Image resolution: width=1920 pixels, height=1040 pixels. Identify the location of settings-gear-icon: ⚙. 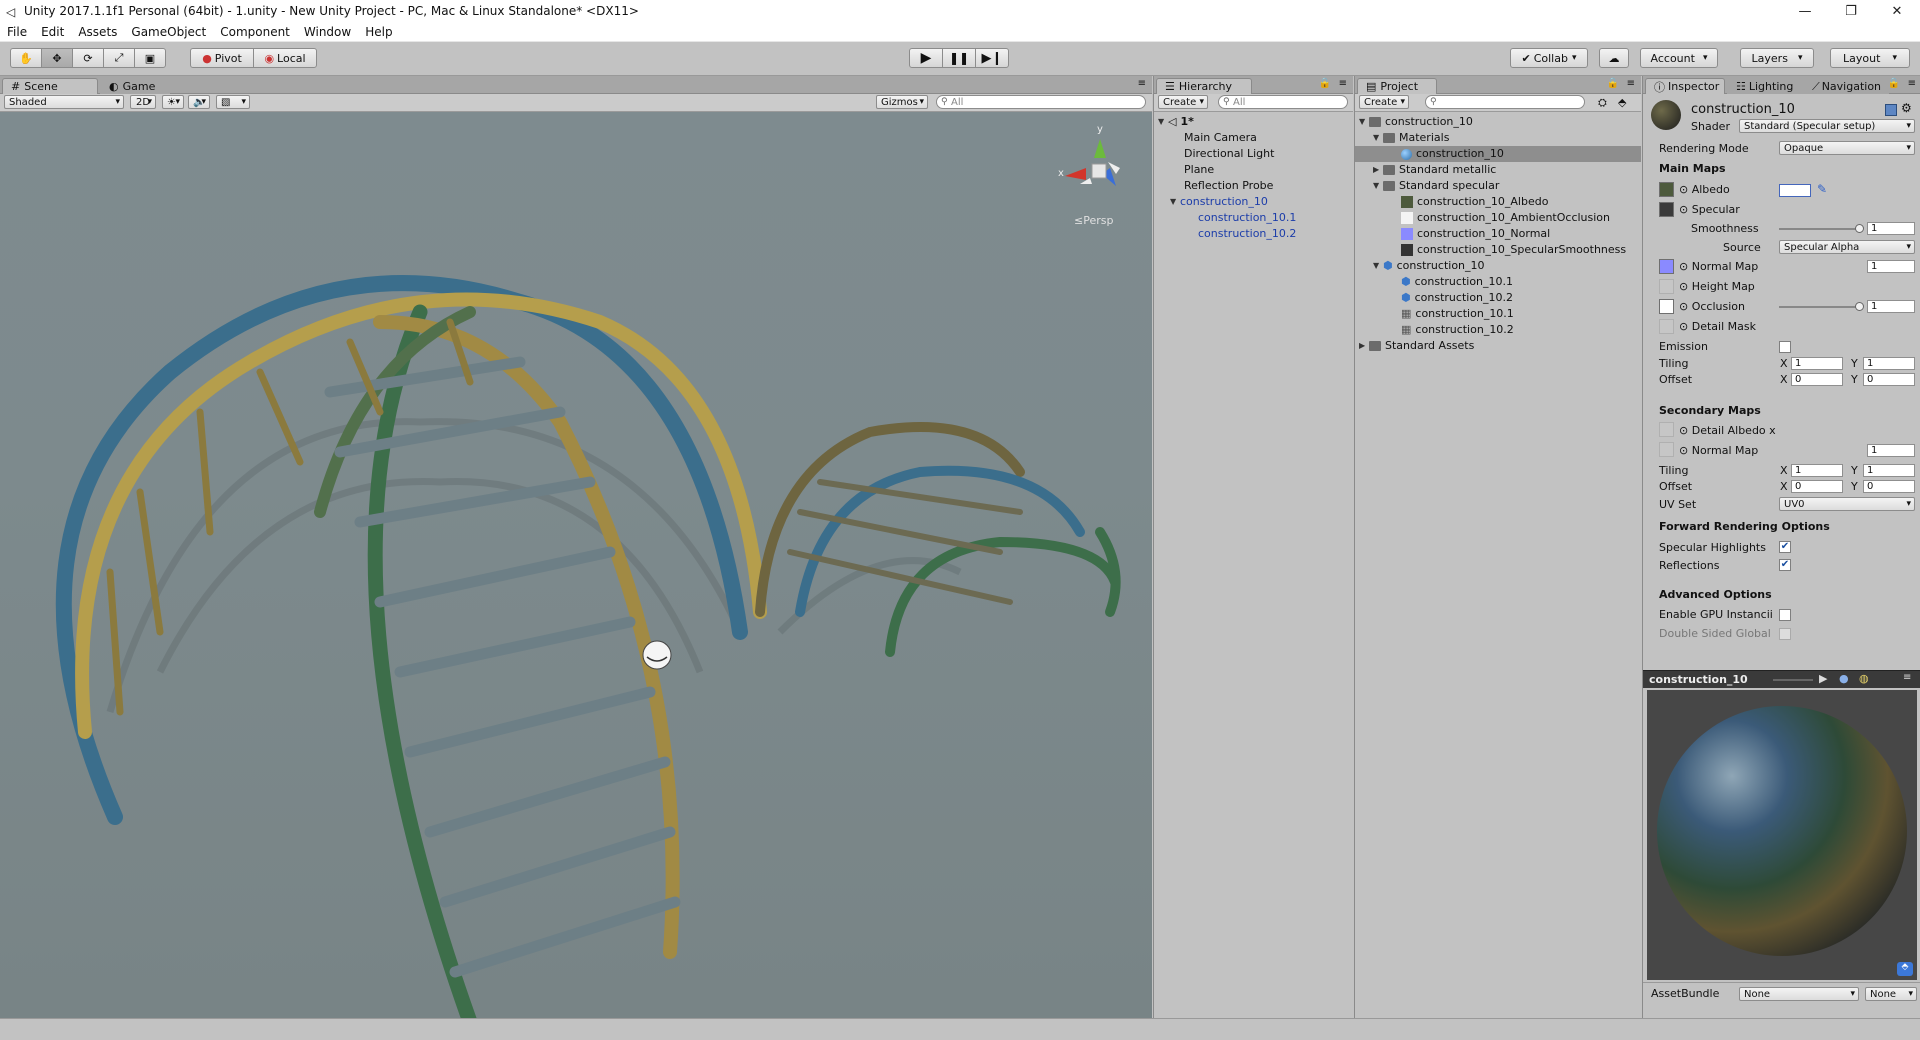
(1906, 108).